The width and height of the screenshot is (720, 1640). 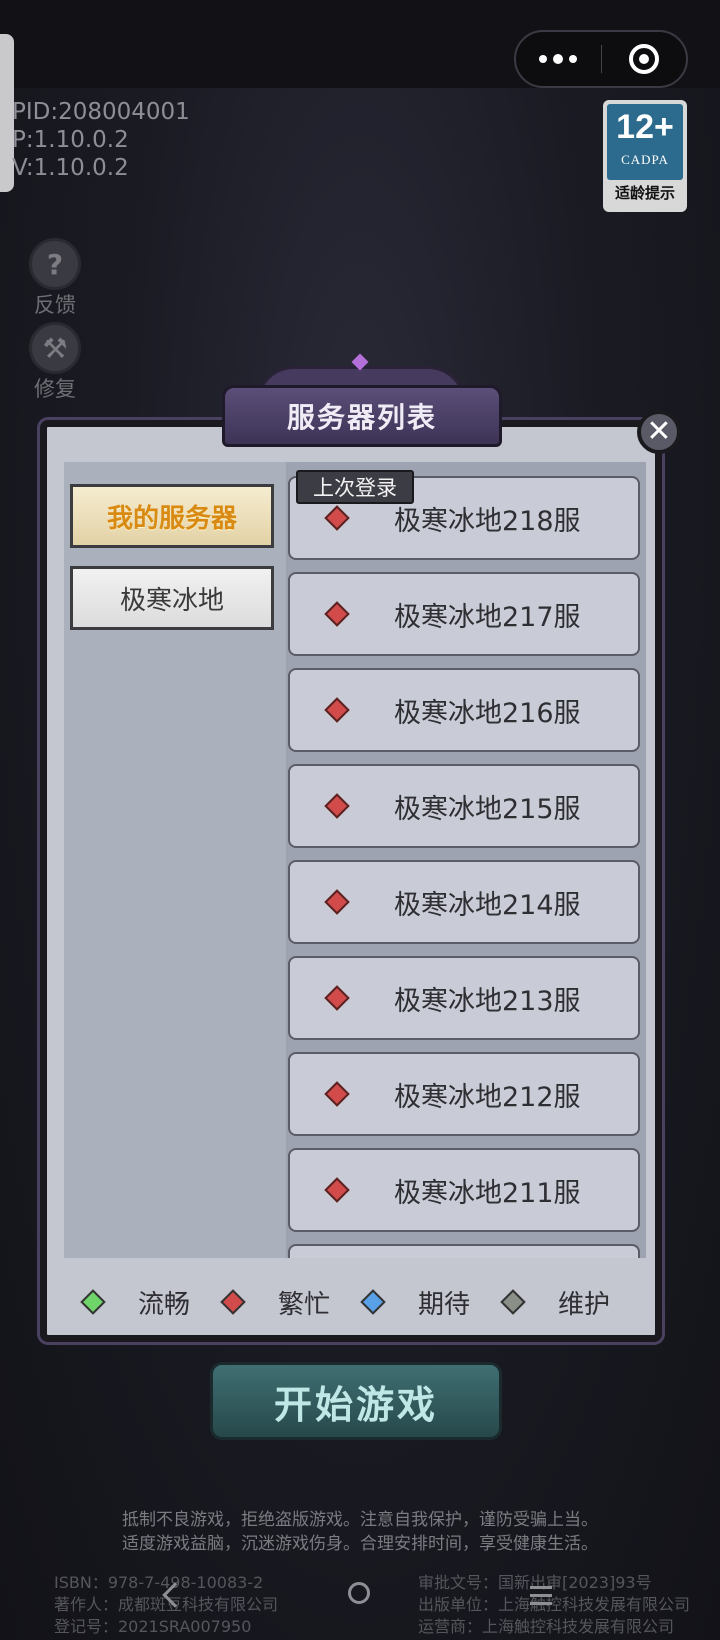 I want to click on server-item: 极寒冰地217服, so click(x=464, y=614).